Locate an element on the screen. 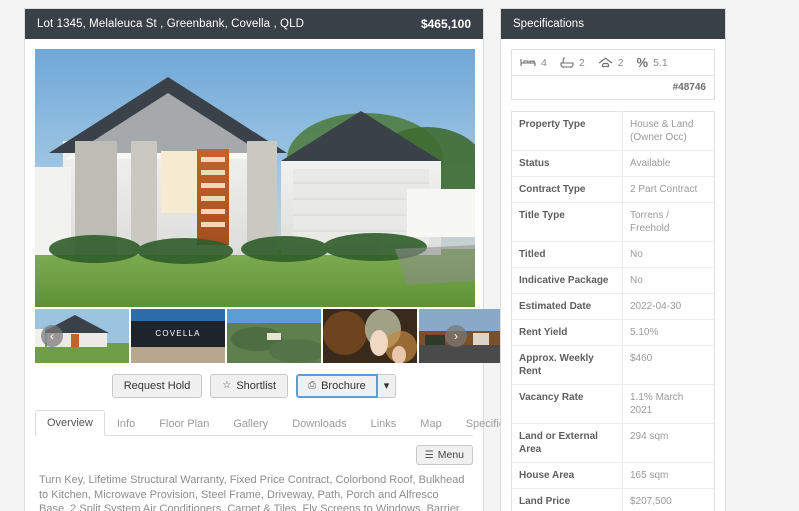 The height and width of the screenshot is (511, 799). table-row: Indicative Package No is located at coordinates (613, 280).